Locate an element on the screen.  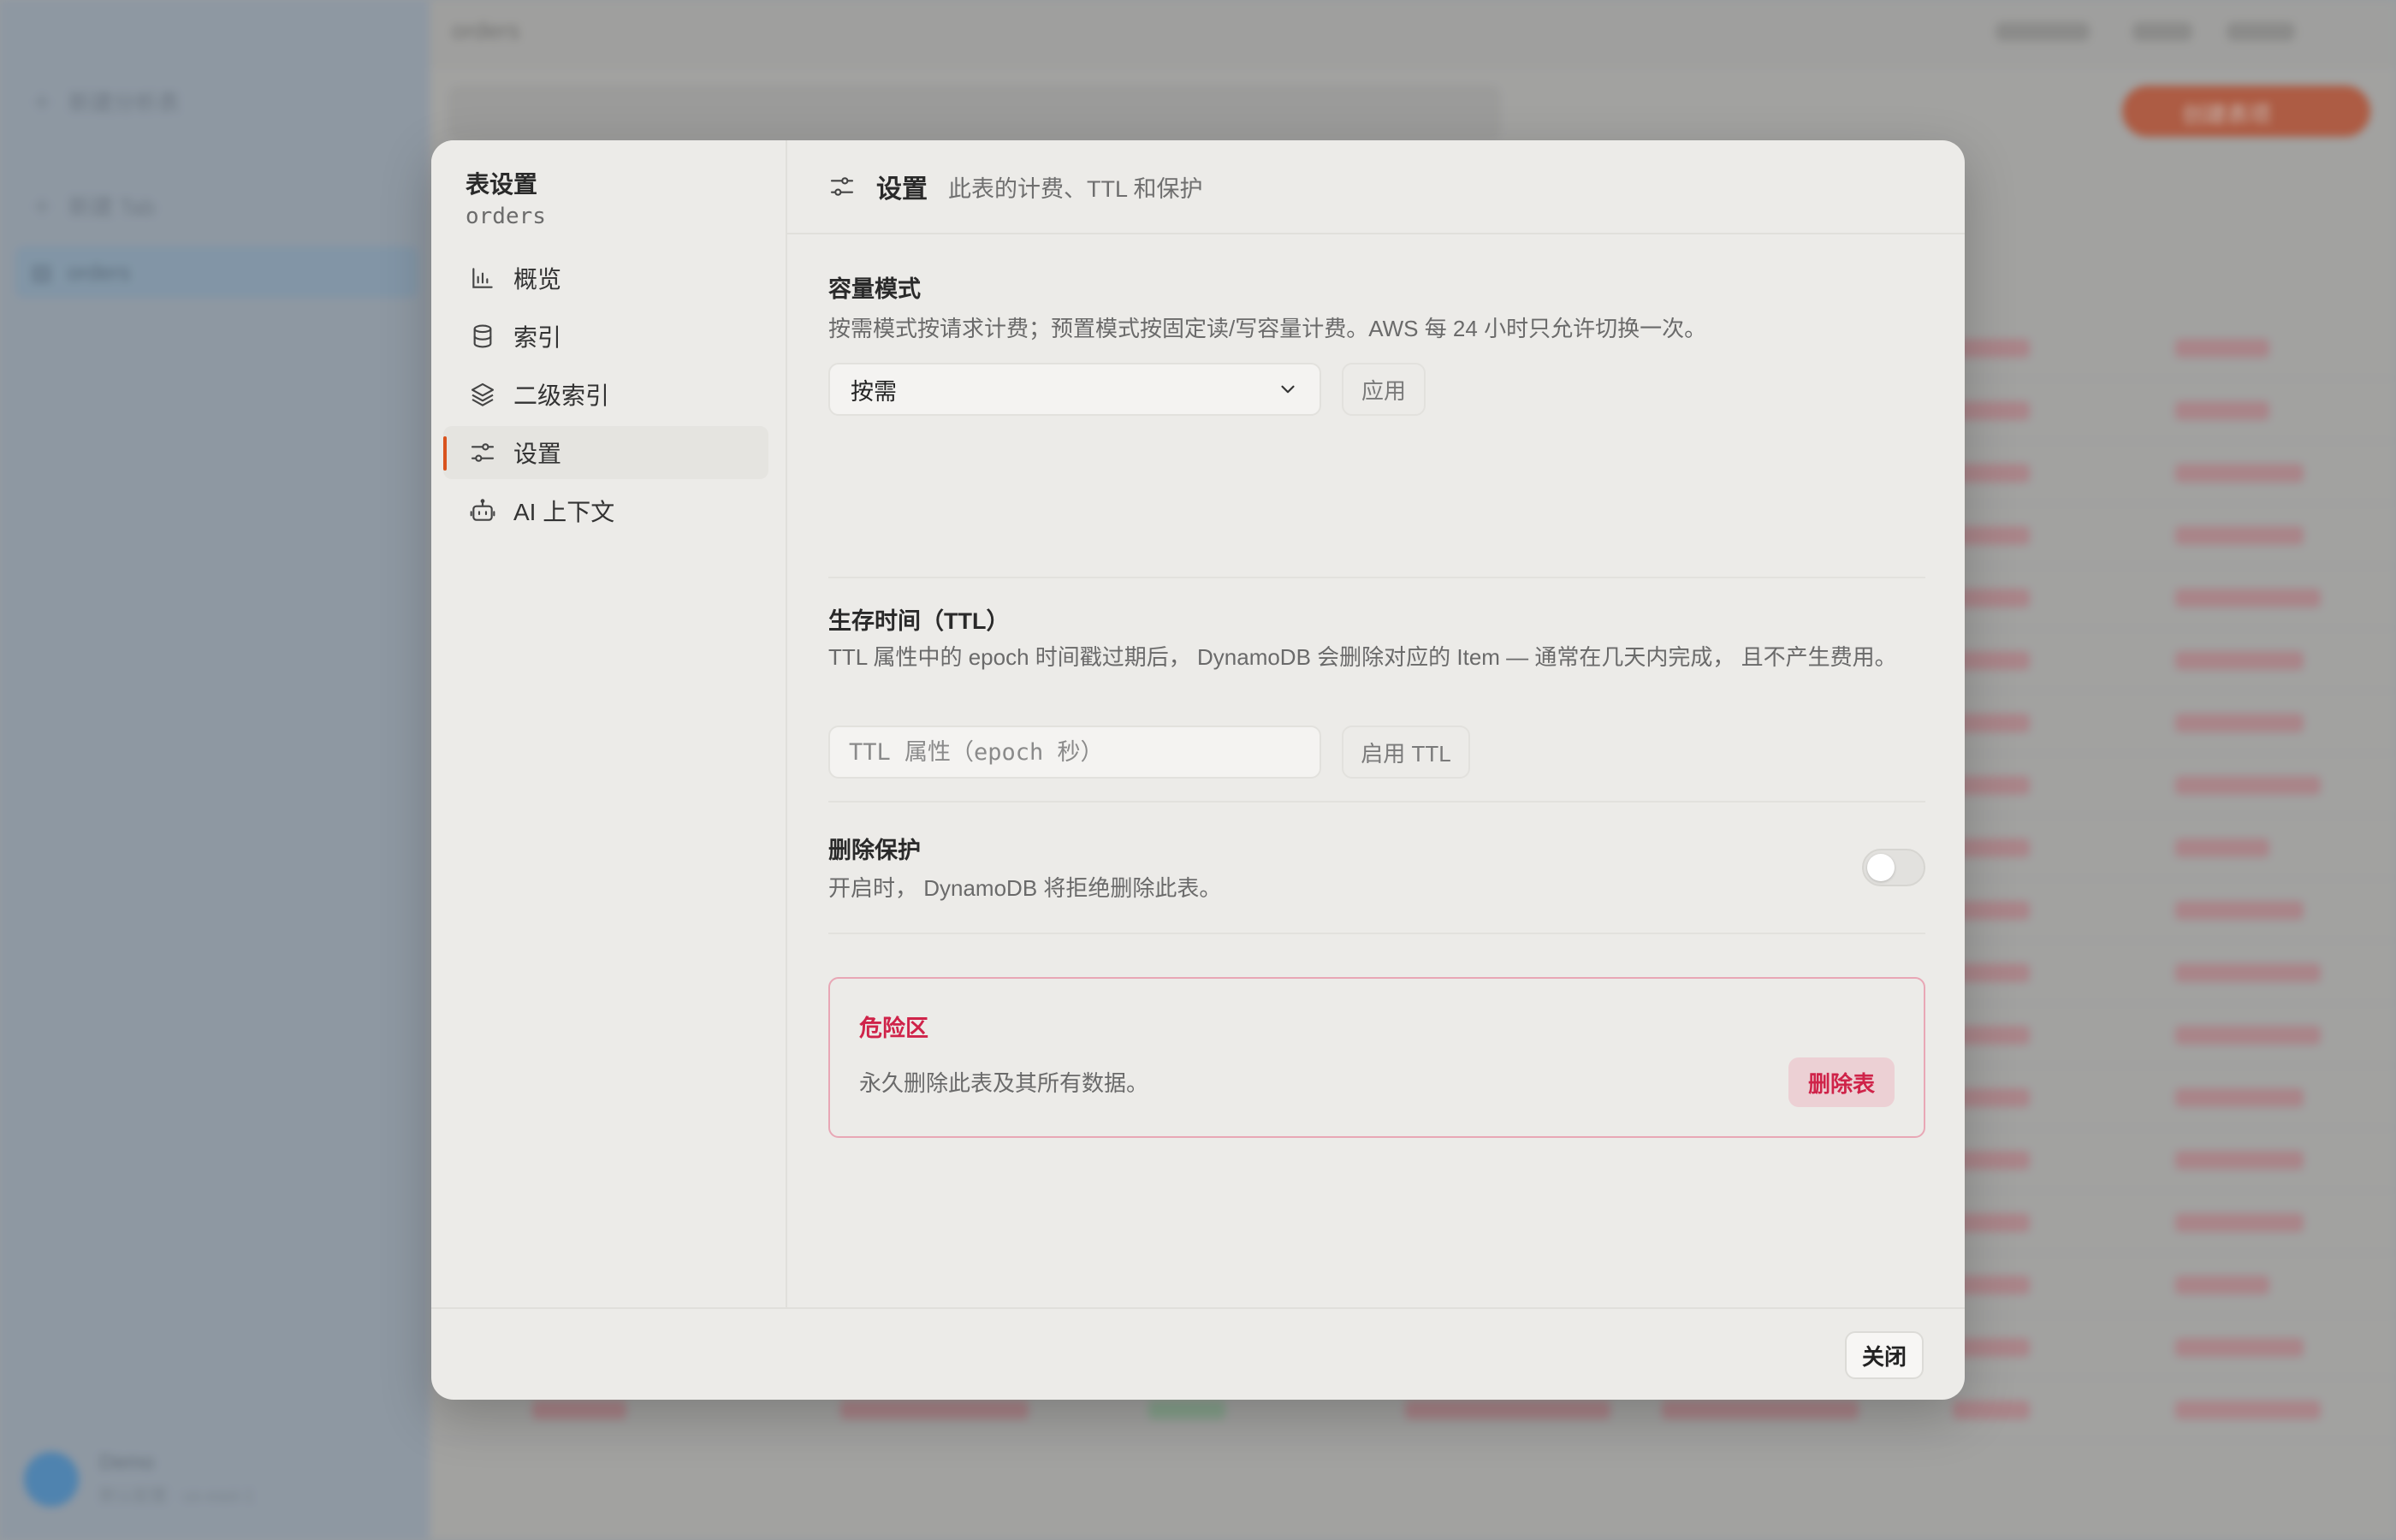
nav-item-overview: 概览 is located at coordinates (605, 278).